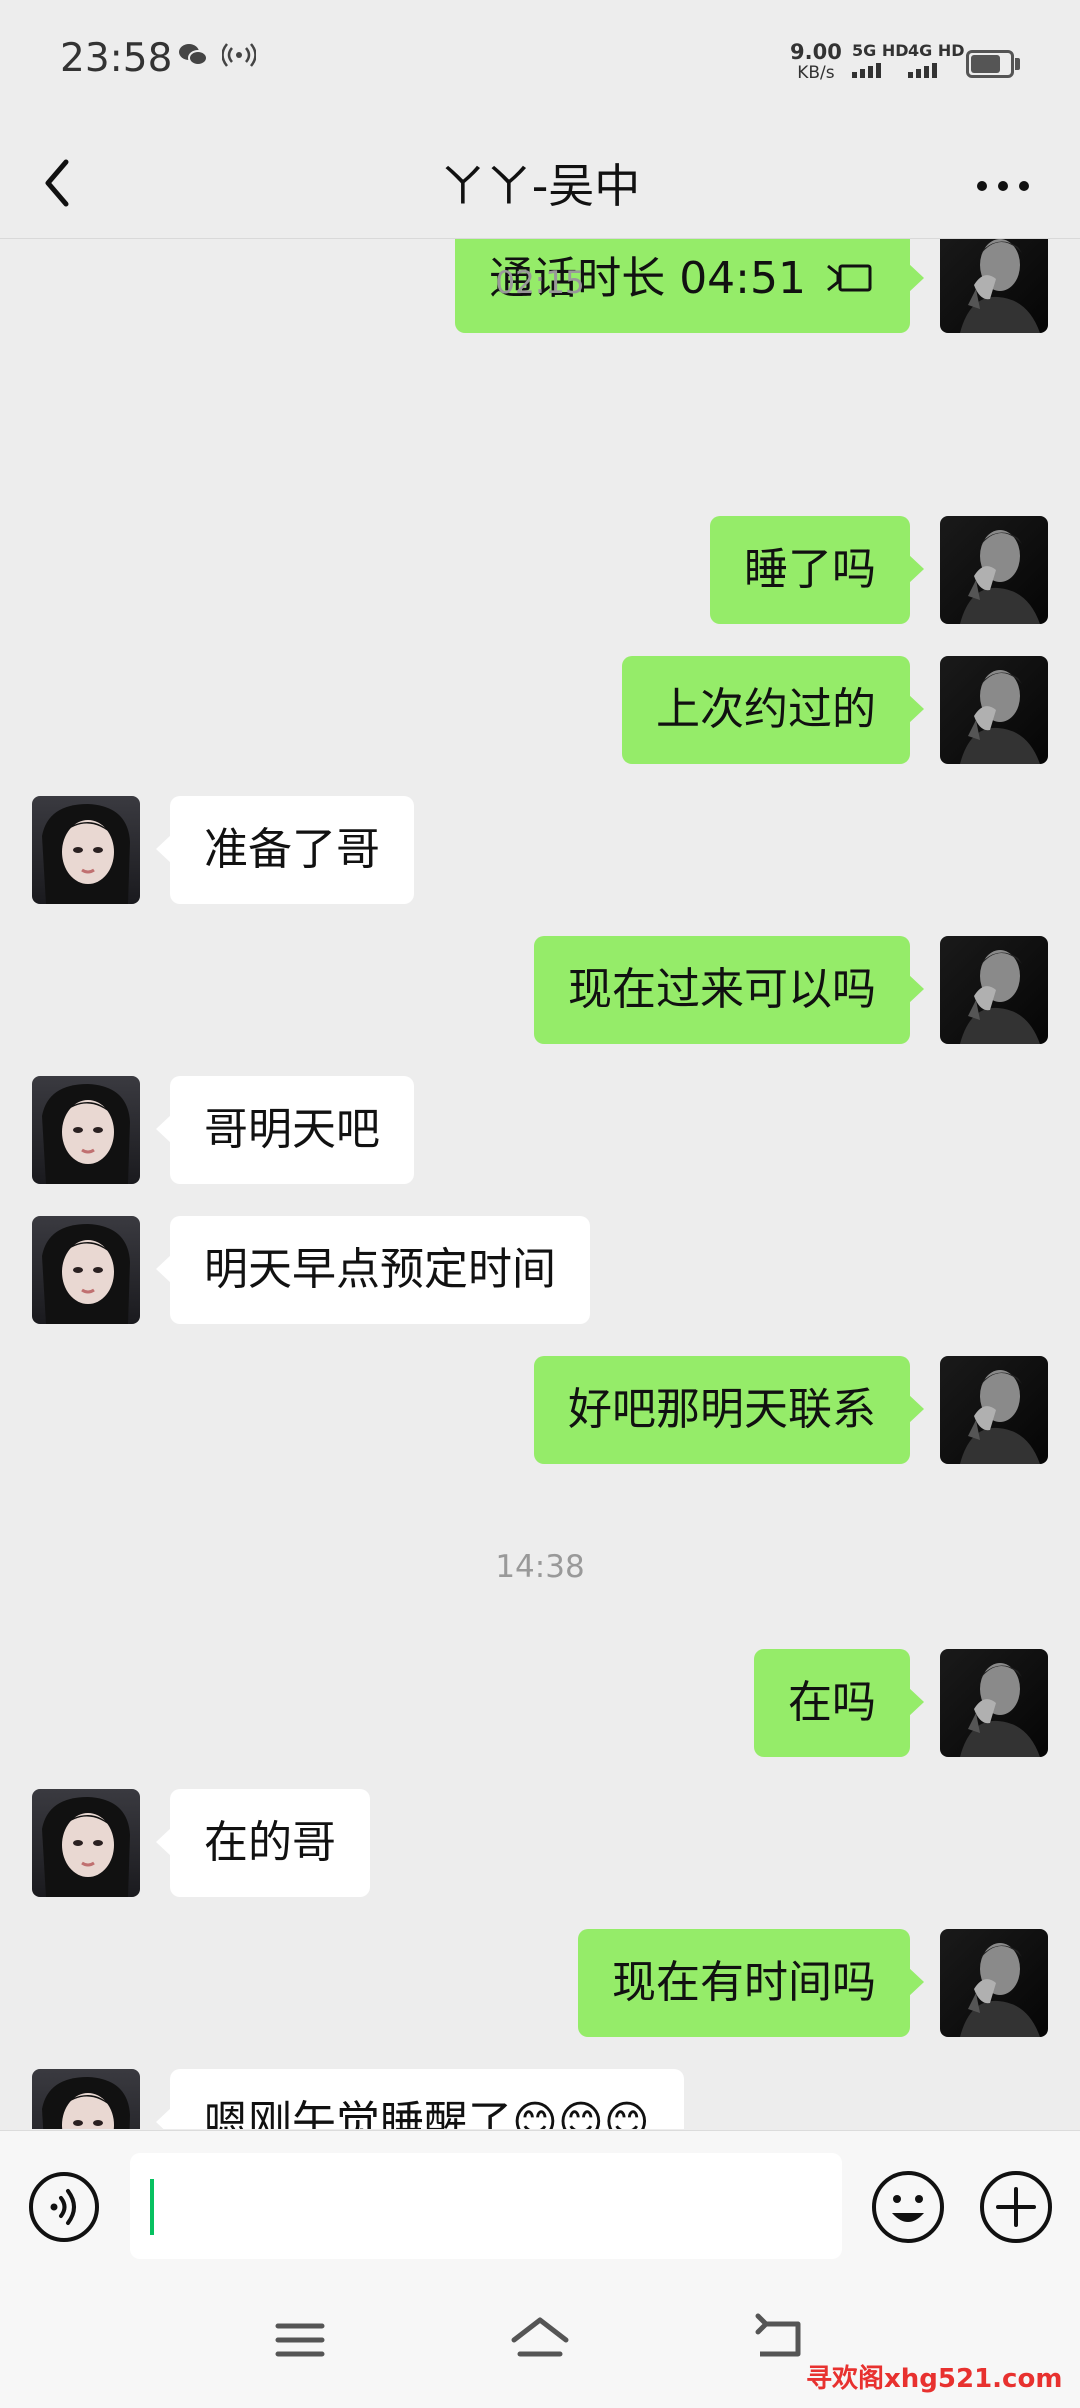 The width and height of the screenshot is (1080, 2408). Describe the element at coordinates (1016, 2207) in the screenshot. I see `add-more-icon` at that location.